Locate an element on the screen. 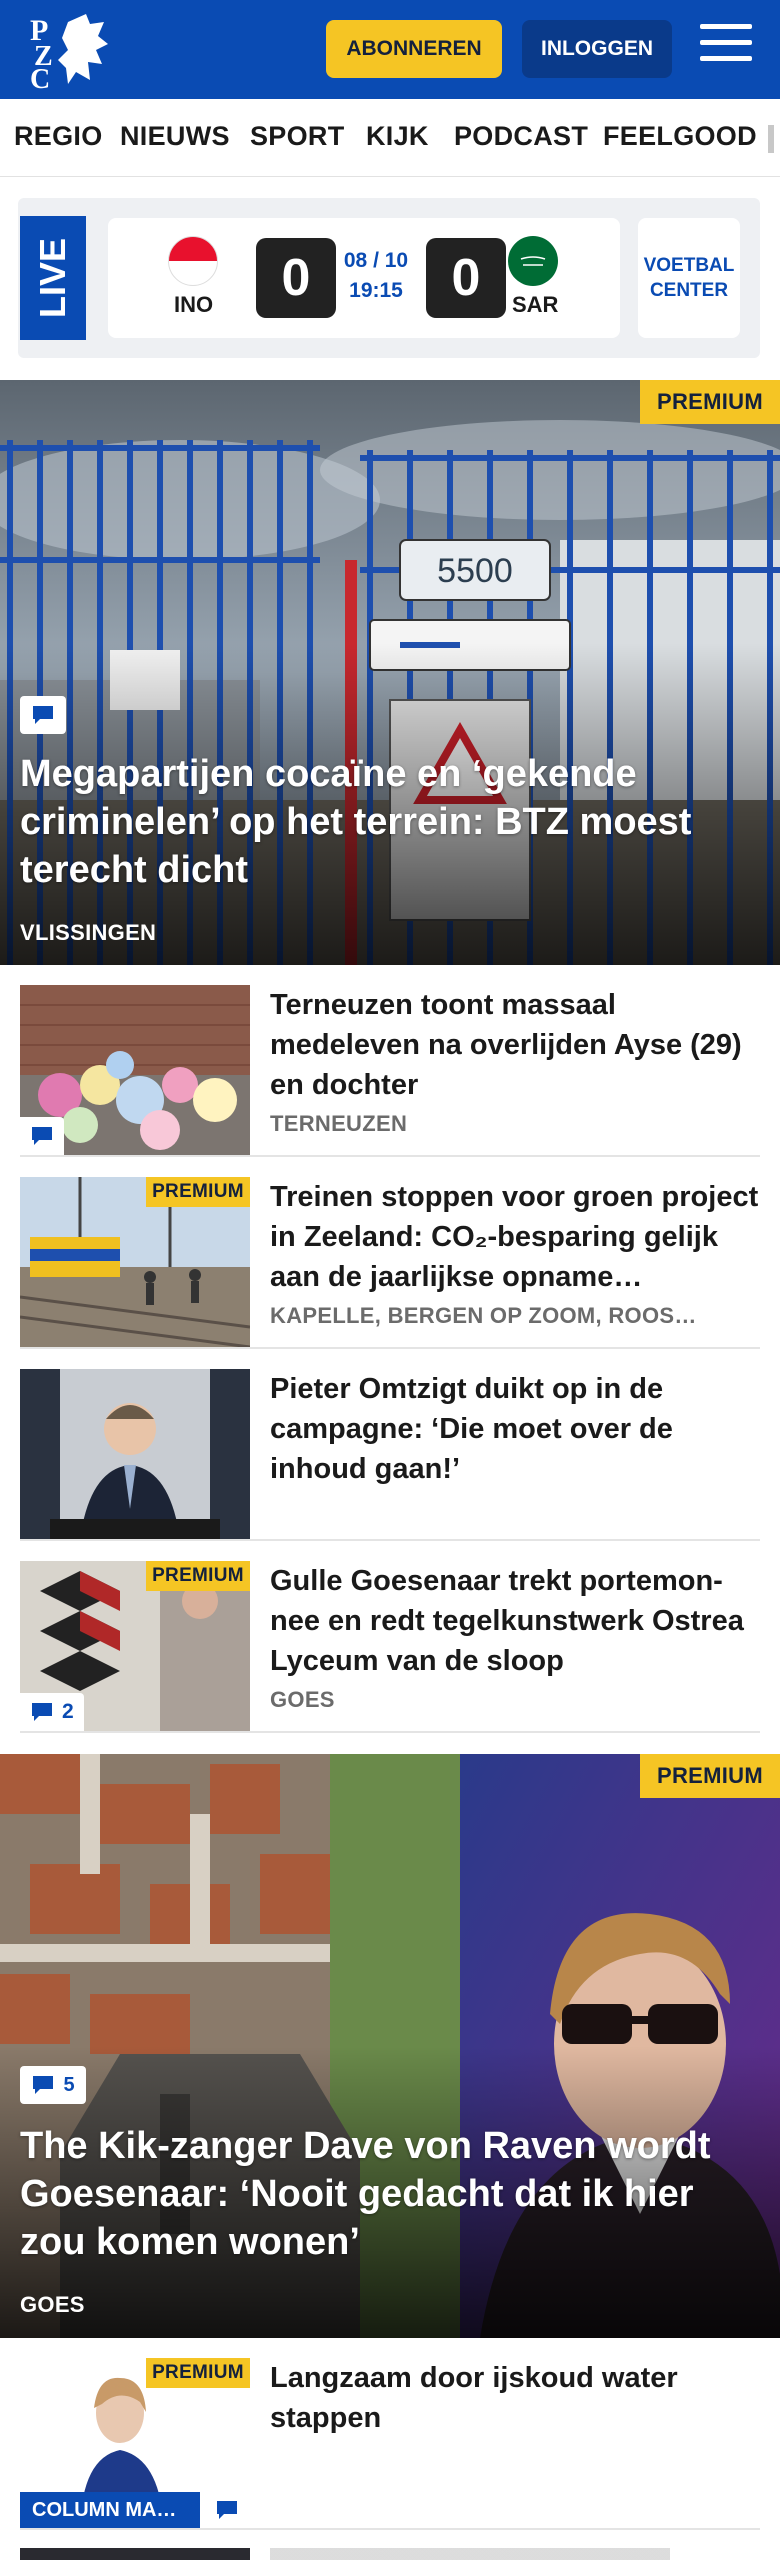 This screenshot has width=780, height=2560. match-card: INO 0 08 / 10 19:15 0 SAR is located at coordinates (364, 278).